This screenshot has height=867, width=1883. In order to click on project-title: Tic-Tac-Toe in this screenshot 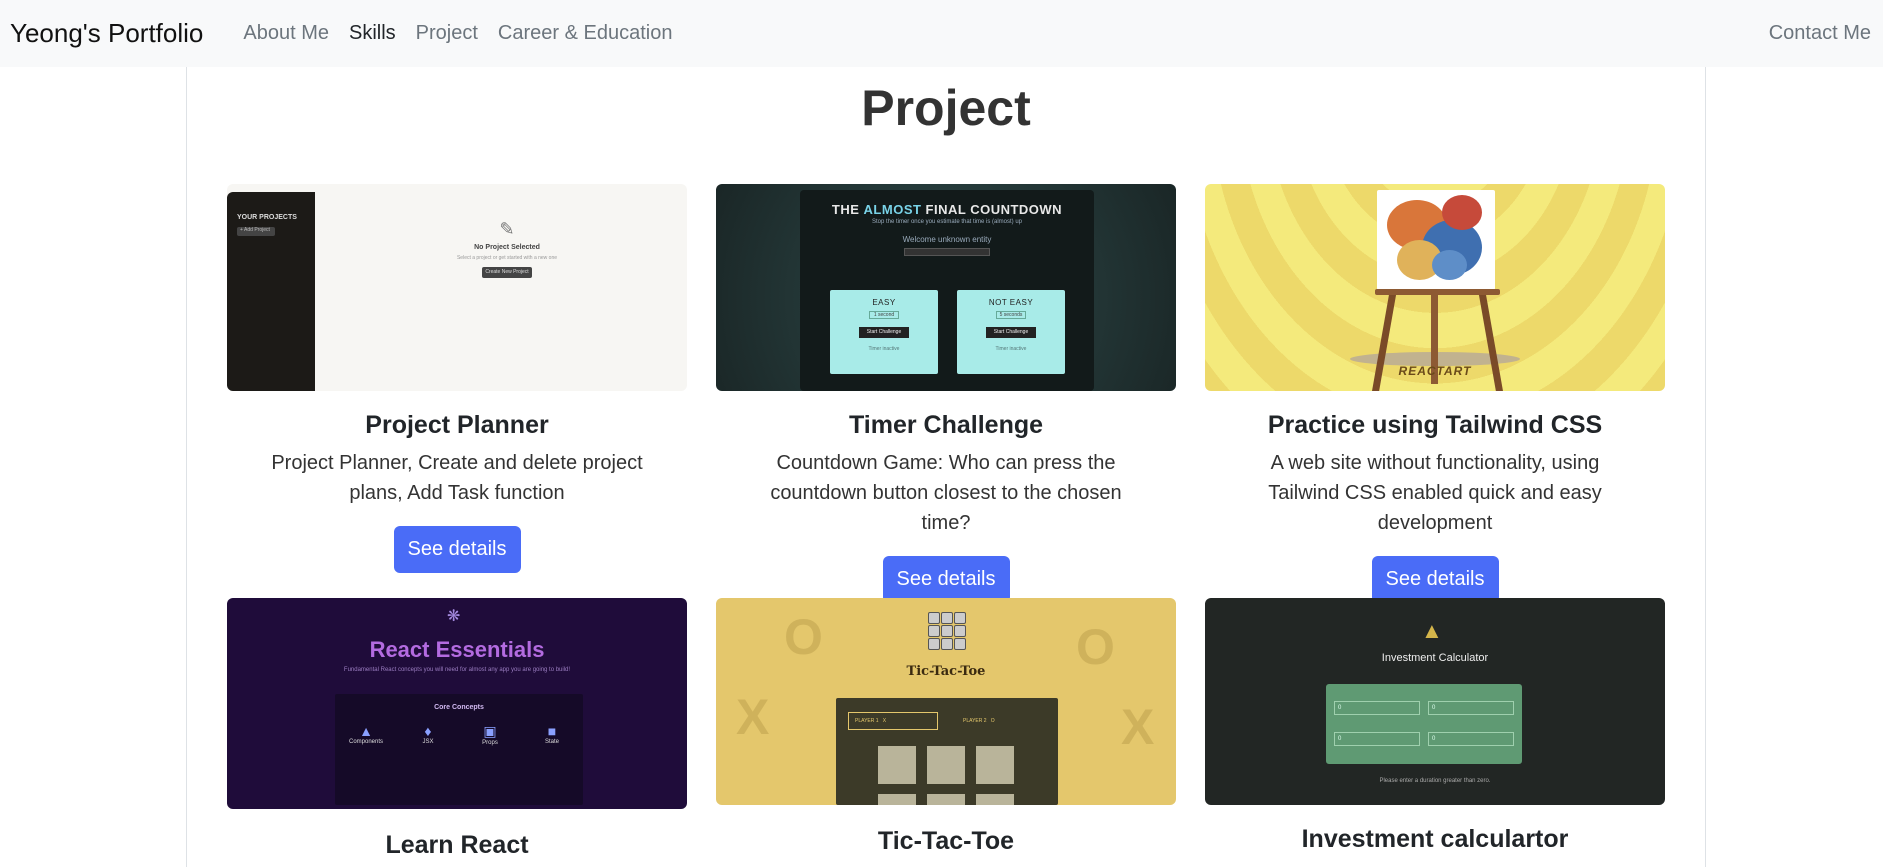, I will do `click(946, 841)`.